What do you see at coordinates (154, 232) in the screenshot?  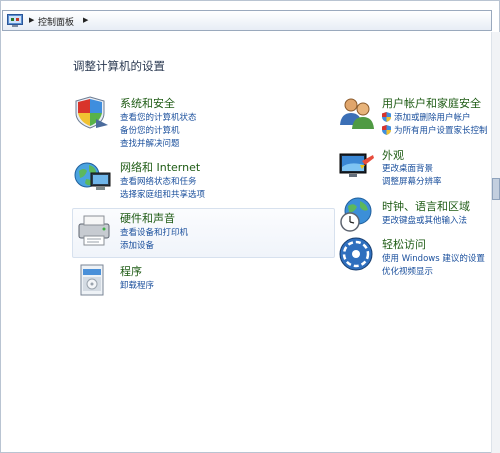 I see `link-devices-printers: 查看设备和打印机` at bounding box center [154, 232].